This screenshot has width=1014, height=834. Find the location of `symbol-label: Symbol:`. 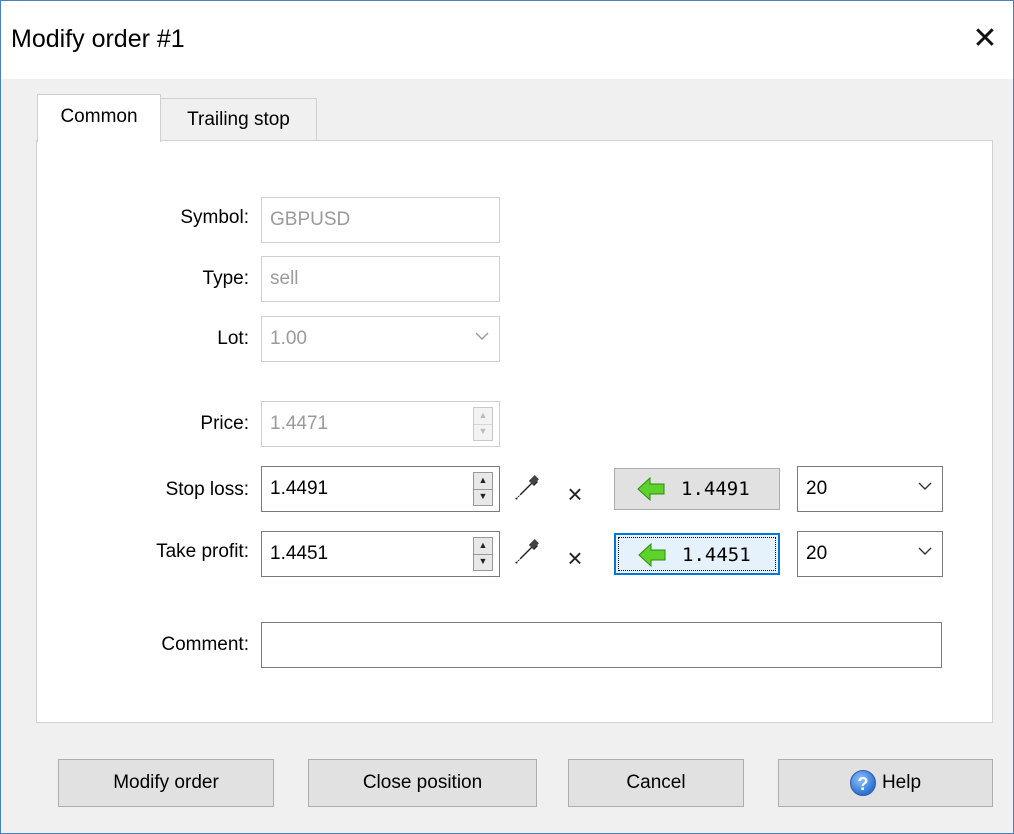

symbol-label: Symbol: is located at coordinates (214, 217).